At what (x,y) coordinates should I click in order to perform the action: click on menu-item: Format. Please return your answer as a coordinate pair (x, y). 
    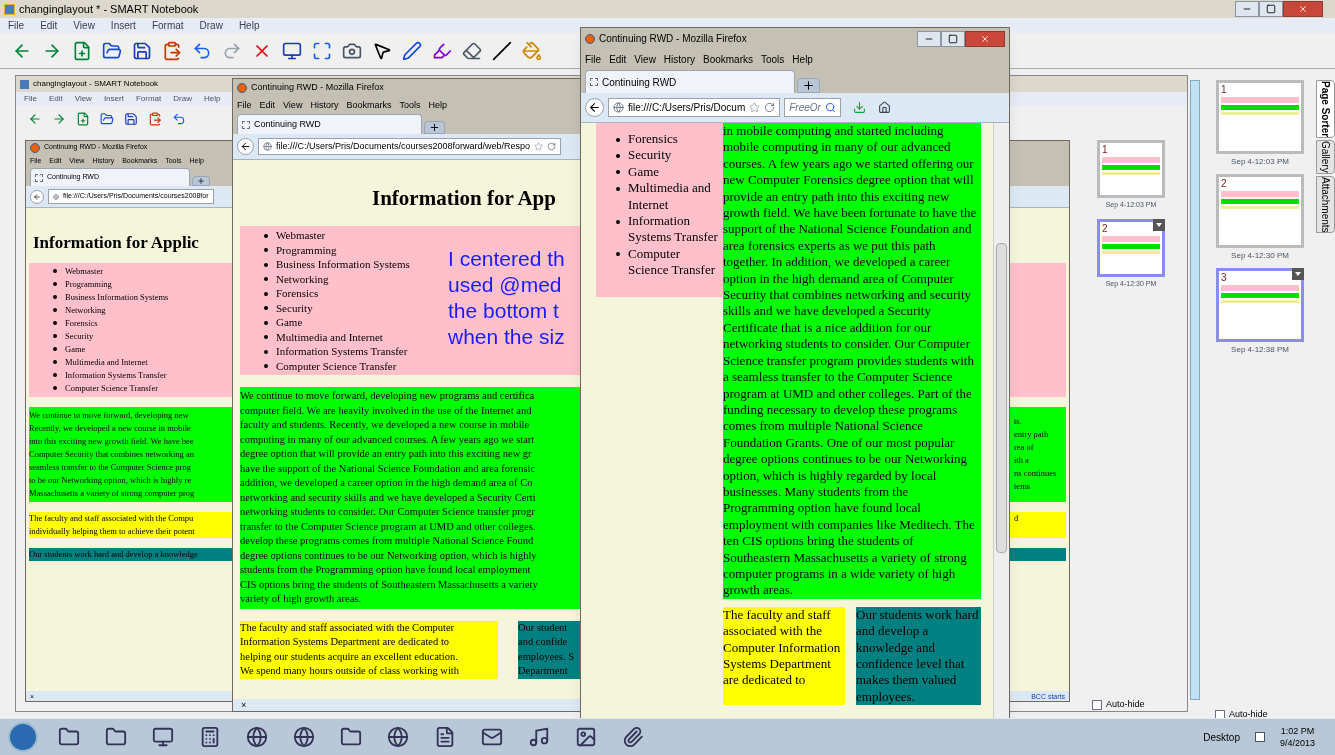
    Looking at the image, I should click on (167, 25).